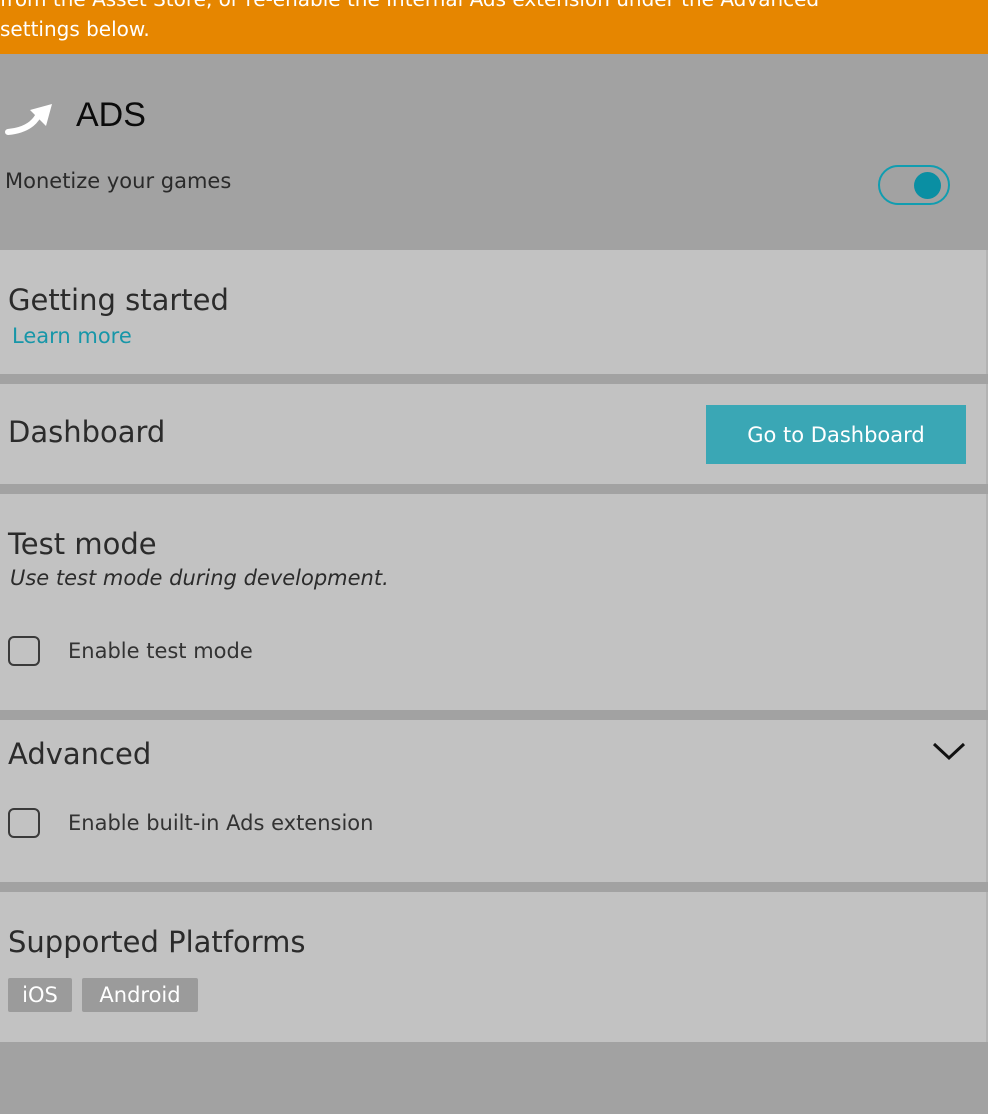 The width and height of the screenshot is (988, 1114). Describe the element at coordinates (82, 544) in the screenshot. I see `section-title-test-mode: Test mode` at that location.